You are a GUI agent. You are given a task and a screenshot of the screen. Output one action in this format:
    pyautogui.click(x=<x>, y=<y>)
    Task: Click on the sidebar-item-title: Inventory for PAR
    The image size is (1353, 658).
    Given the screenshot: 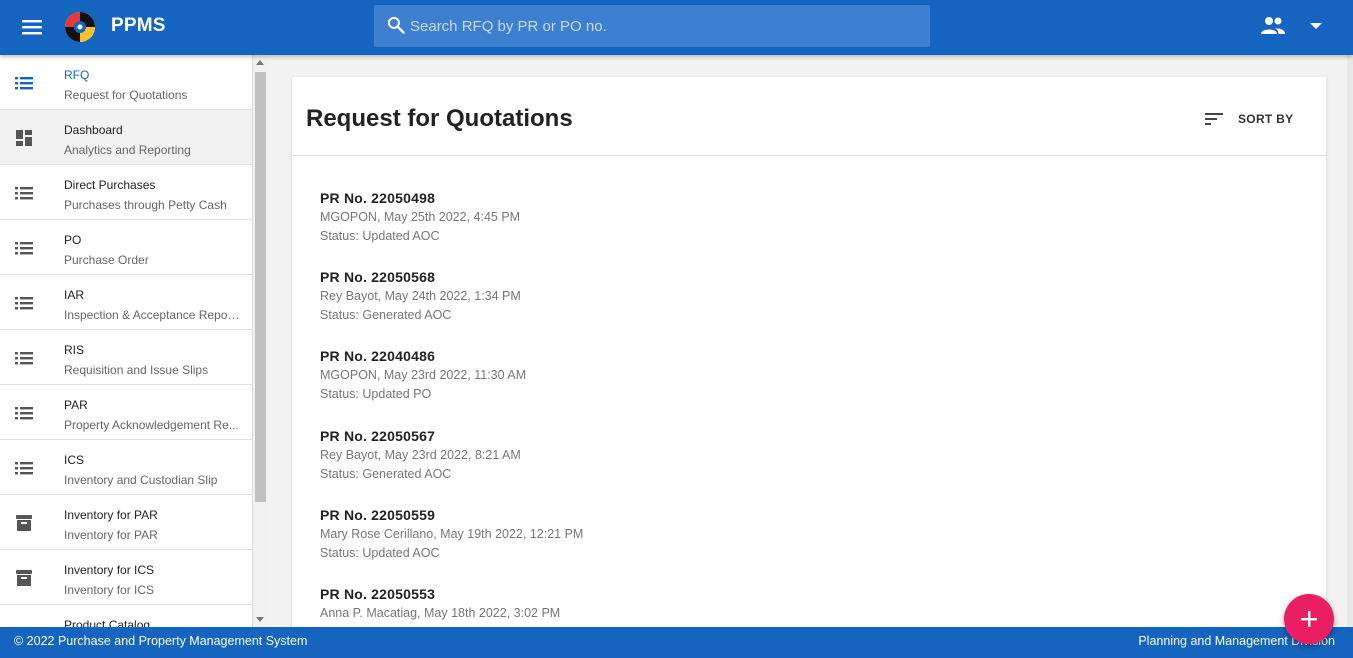 What is the action you would take?
    pyautogui.click(x=111, y=515)
    